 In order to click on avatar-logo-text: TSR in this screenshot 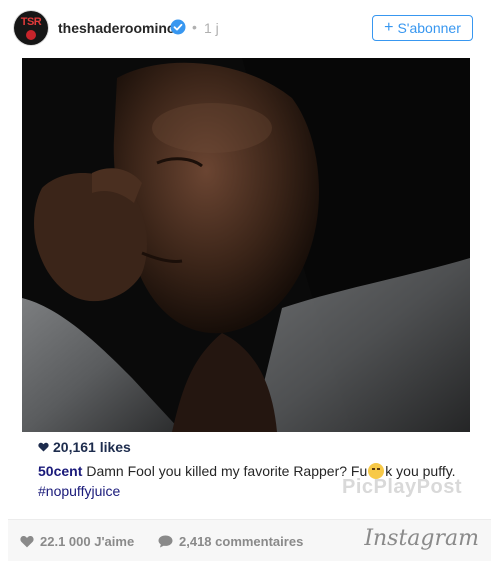, I will do `click(31, 22)`.